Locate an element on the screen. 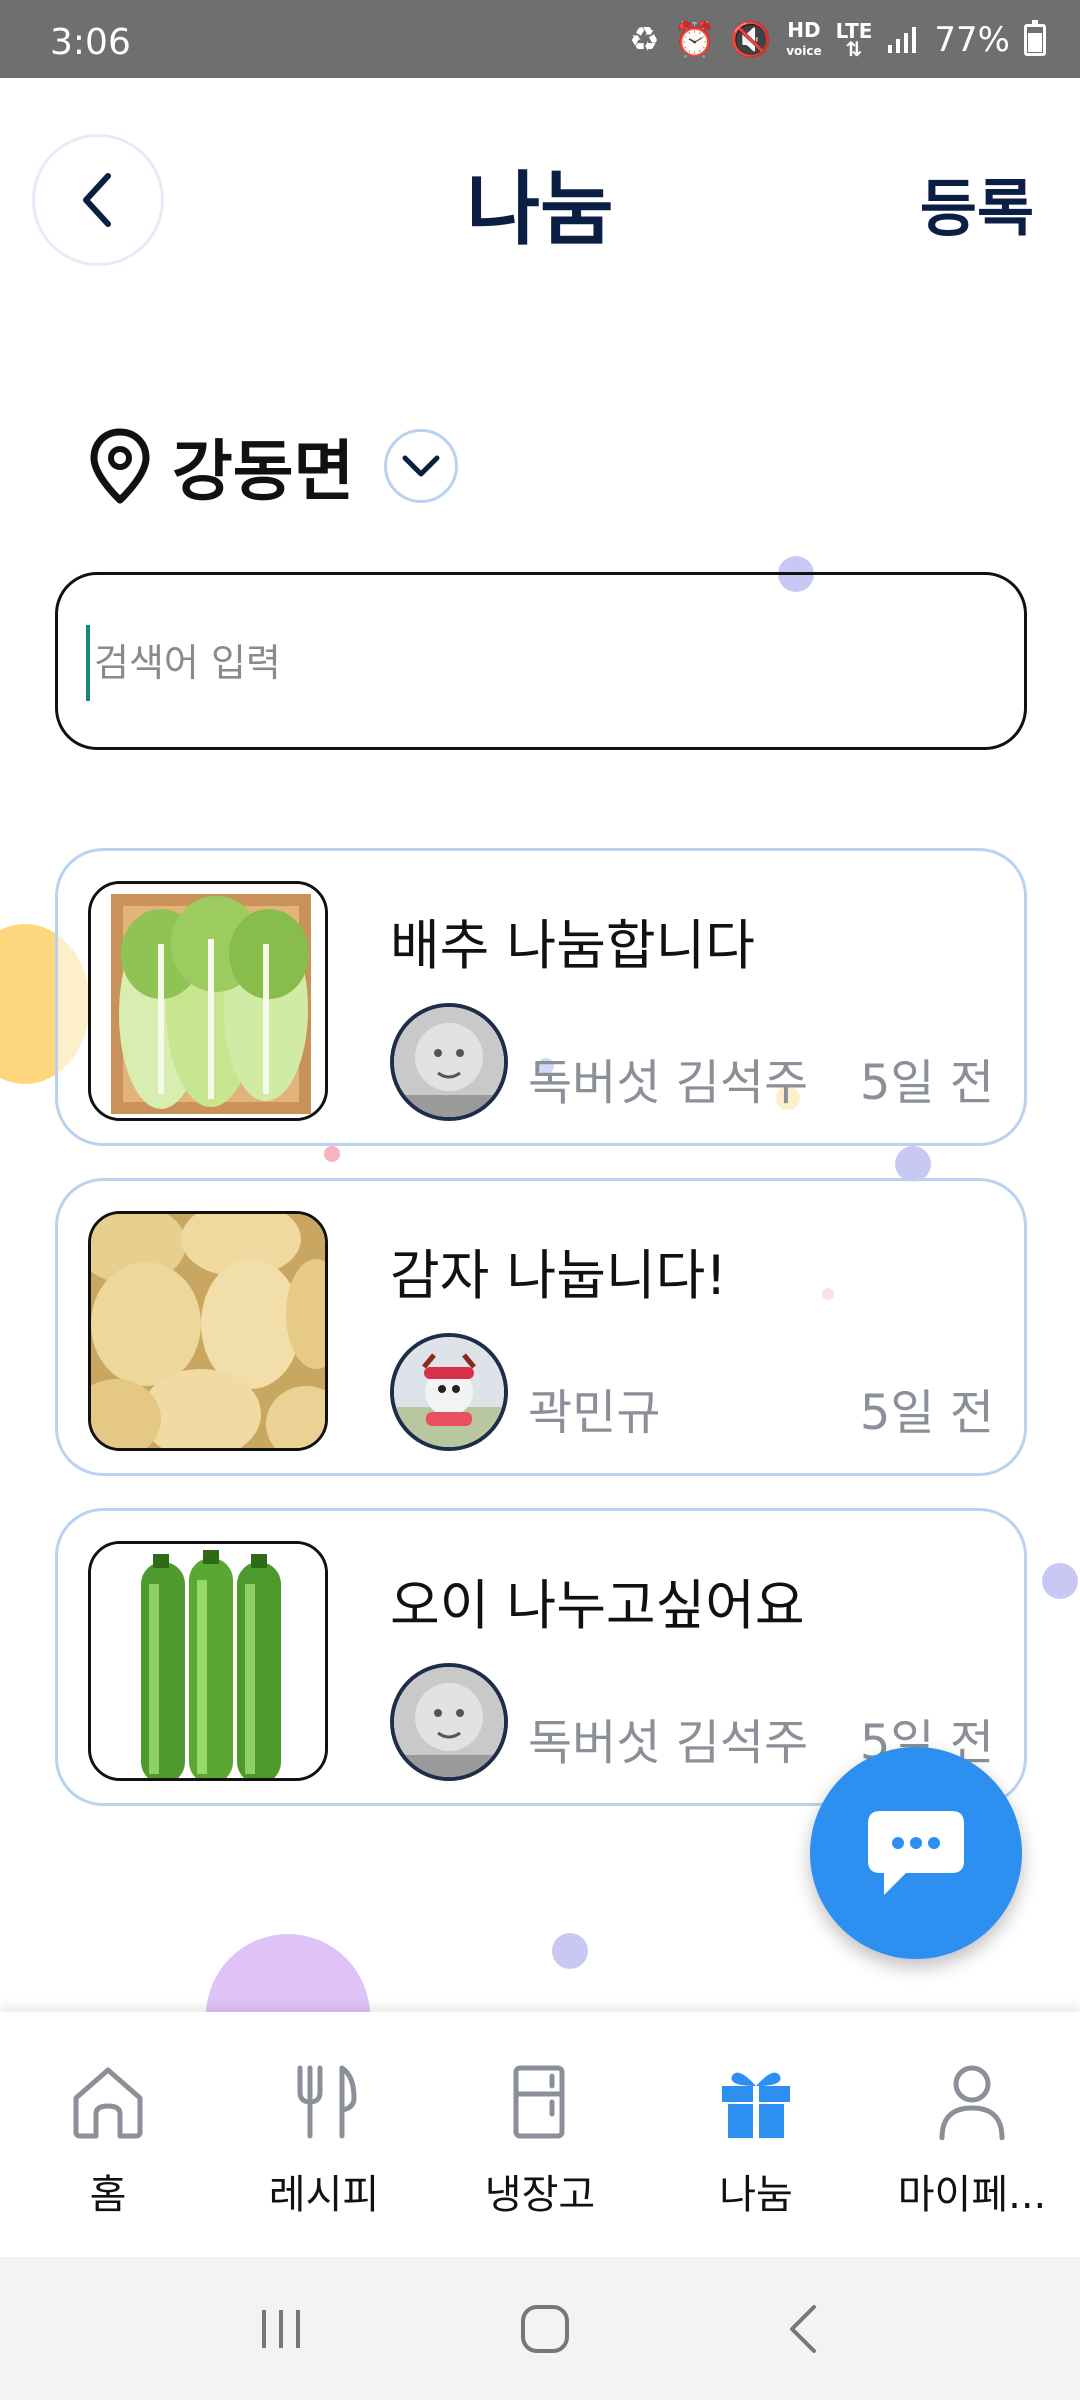  nav-label: 냉장고 is located at coordinates (540, 2195).